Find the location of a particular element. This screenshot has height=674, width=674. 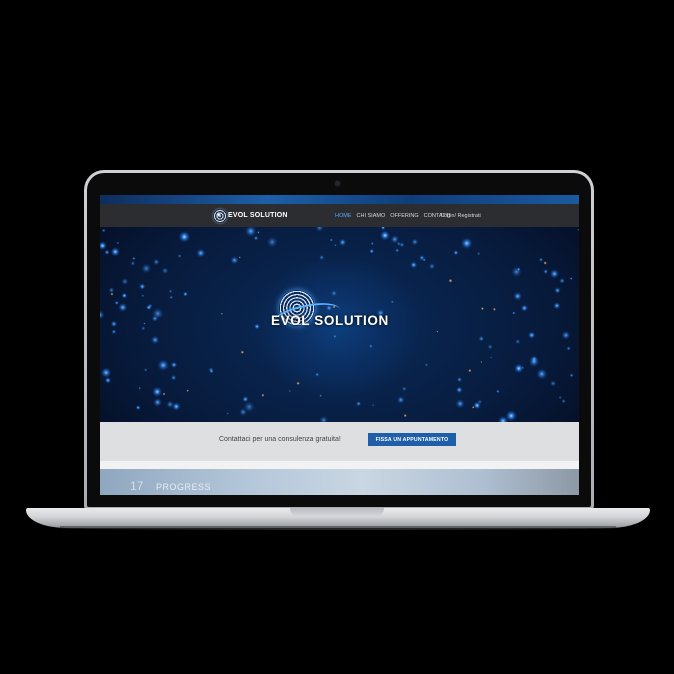

hero-logo: EVOL SOLUTION is located at coordinates (340, 314).